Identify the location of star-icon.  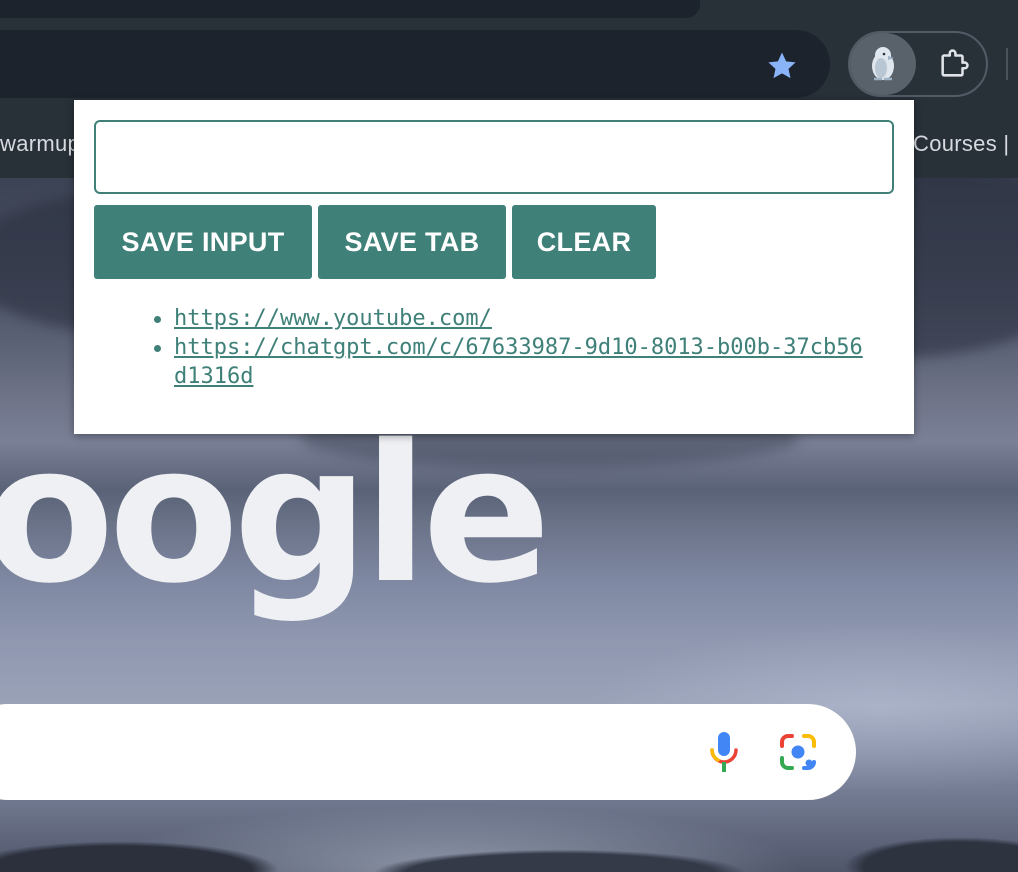
(782, 65).